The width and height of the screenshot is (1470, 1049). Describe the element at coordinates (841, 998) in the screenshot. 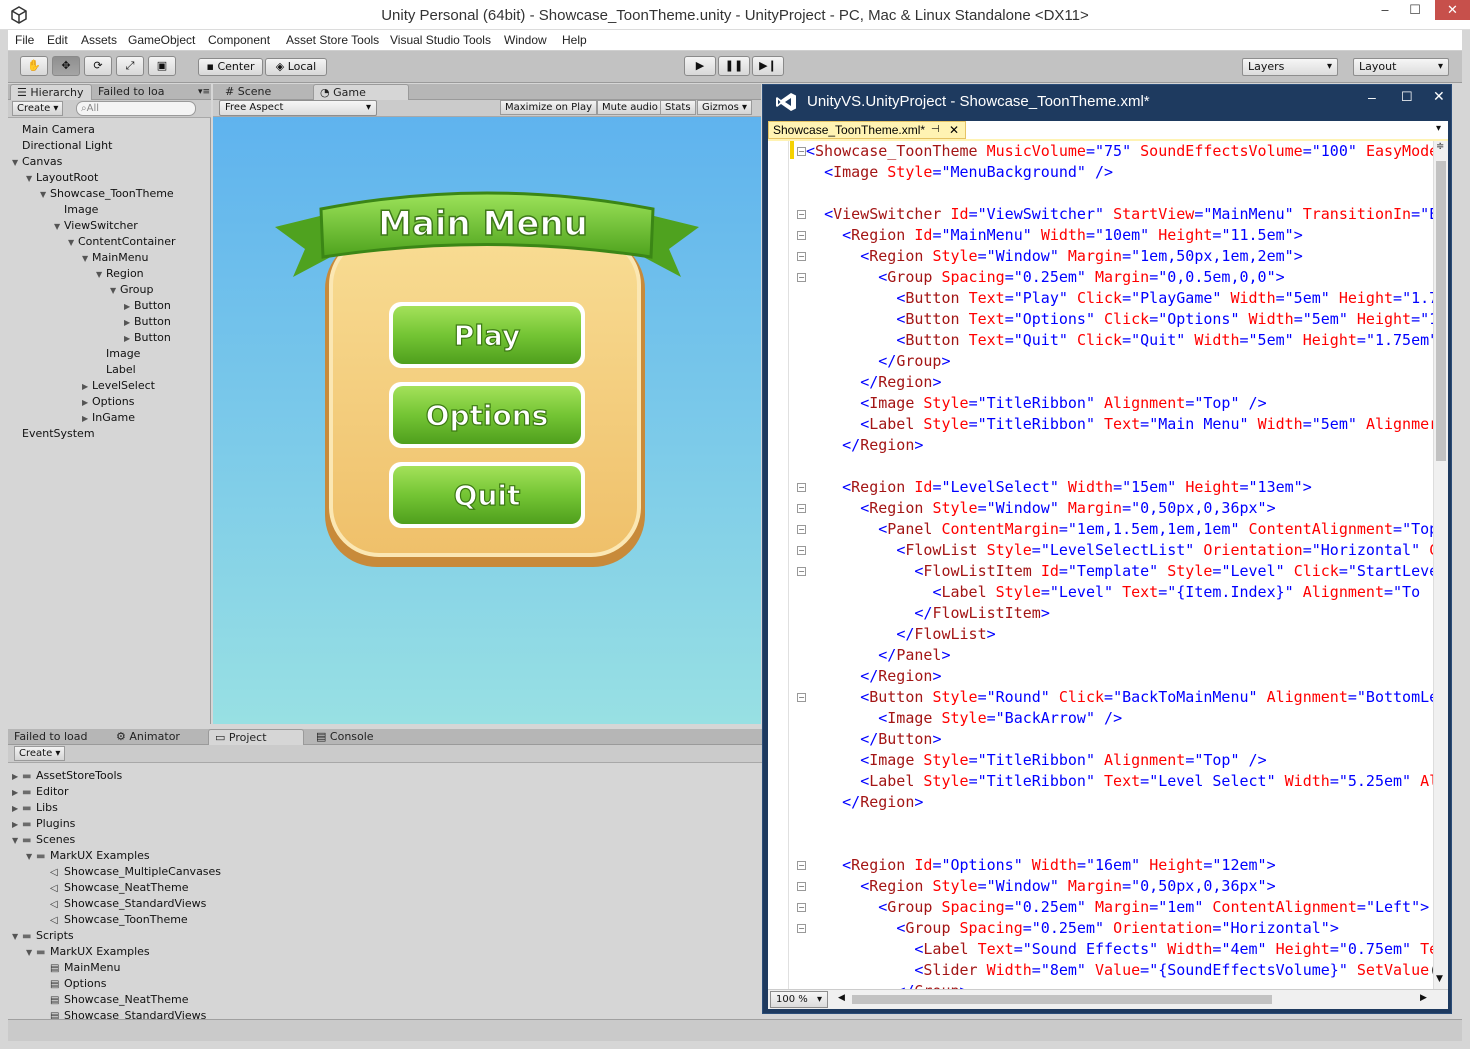

I see `scroll-left-icon: ◀` at that location.